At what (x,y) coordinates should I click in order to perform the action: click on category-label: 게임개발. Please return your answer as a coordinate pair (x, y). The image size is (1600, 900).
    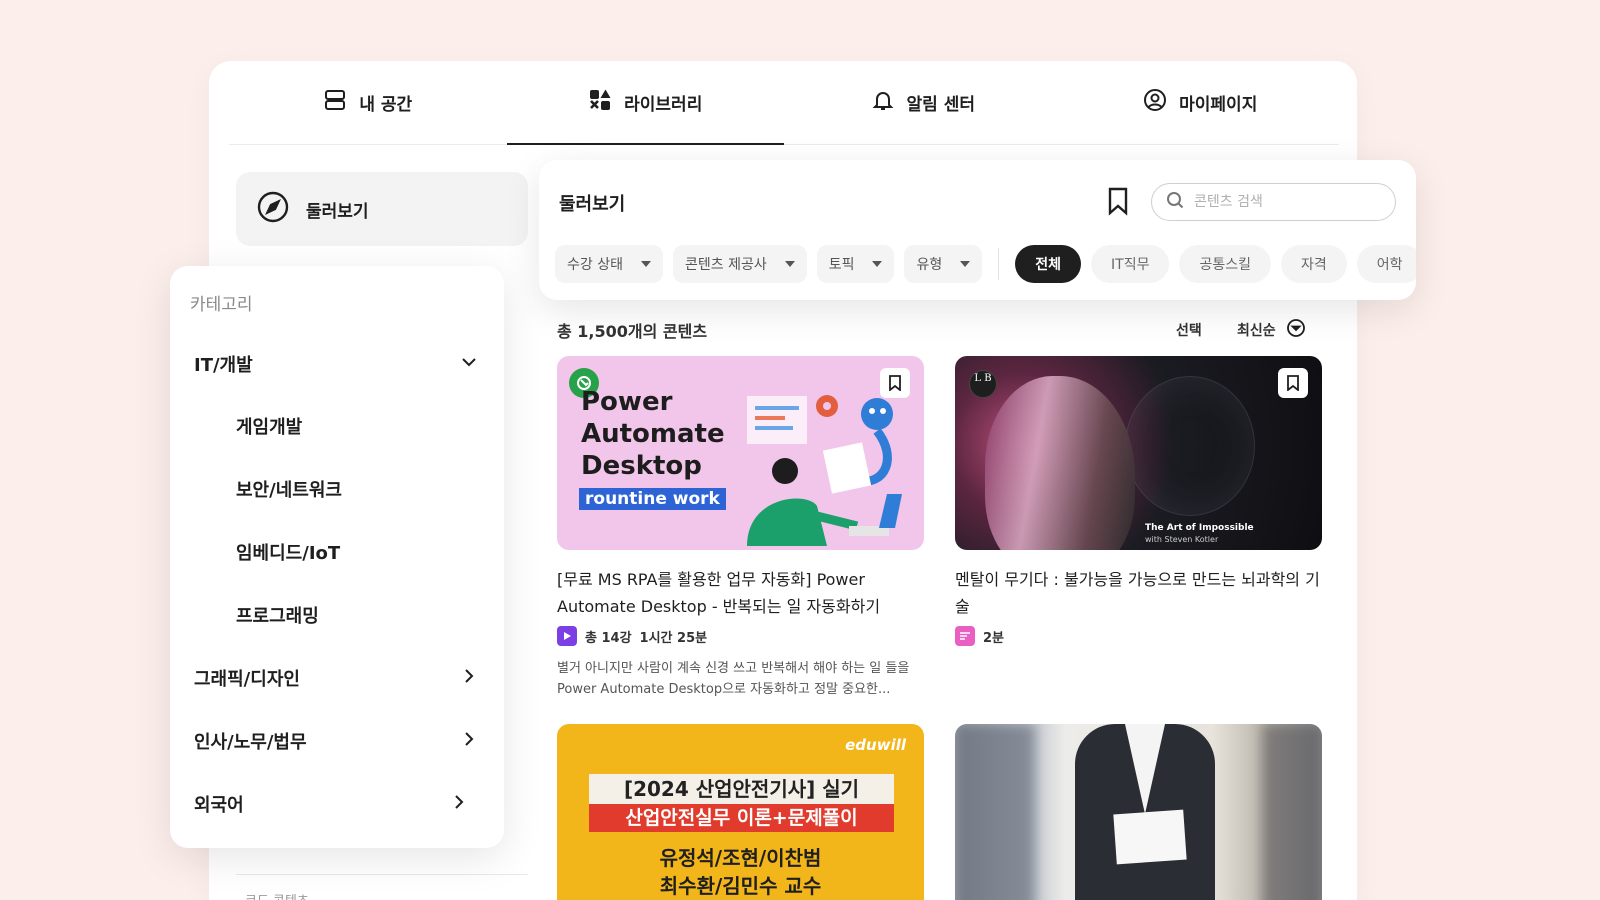
    Looking at the image, I should click on (269, 427).